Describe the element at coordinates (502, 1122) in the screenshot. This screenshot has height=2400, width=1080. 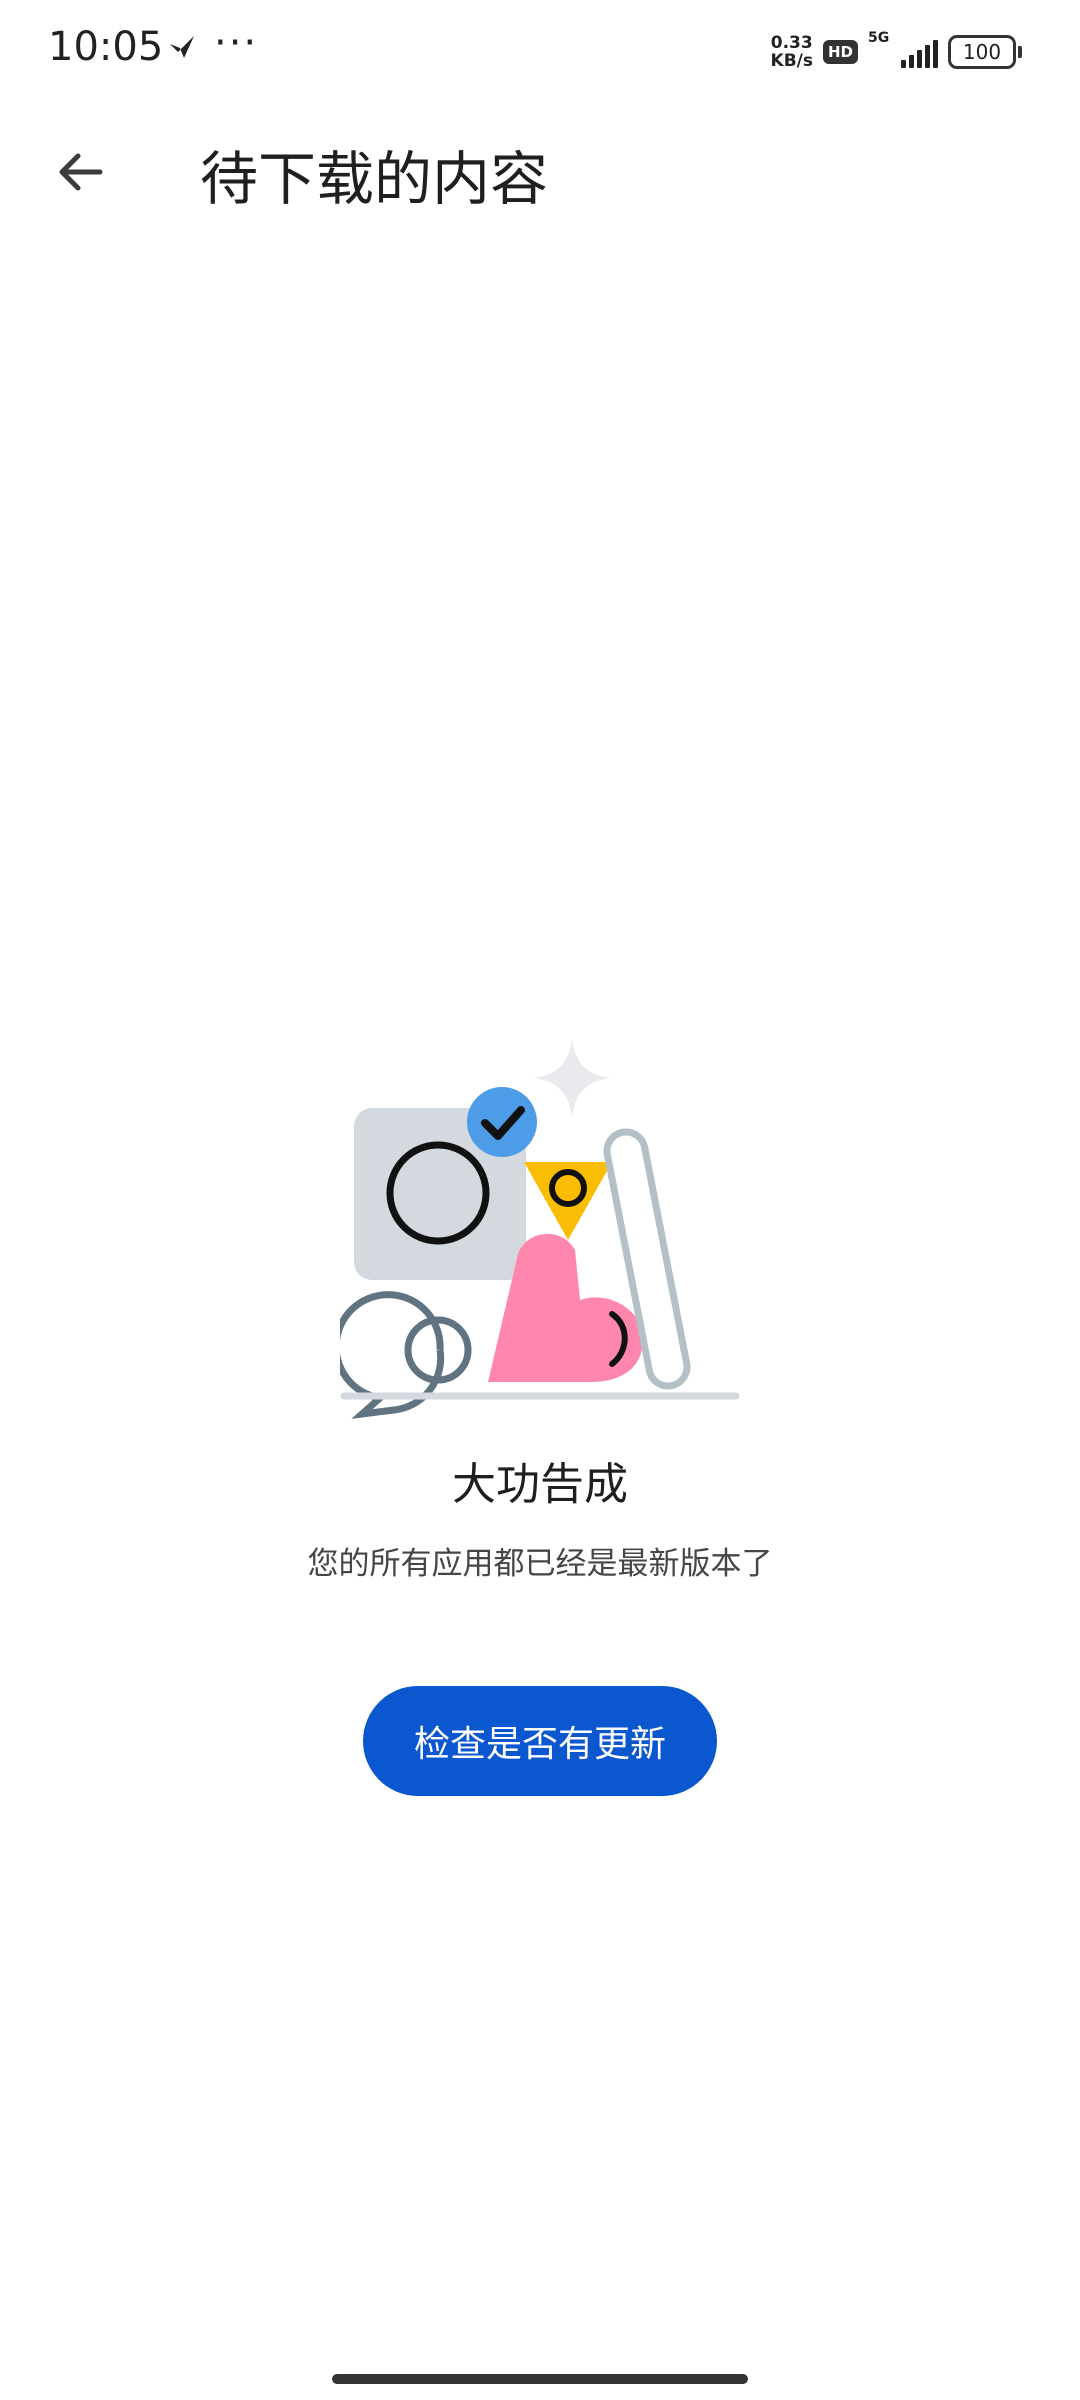
I see `check-badge-icon` at that location.